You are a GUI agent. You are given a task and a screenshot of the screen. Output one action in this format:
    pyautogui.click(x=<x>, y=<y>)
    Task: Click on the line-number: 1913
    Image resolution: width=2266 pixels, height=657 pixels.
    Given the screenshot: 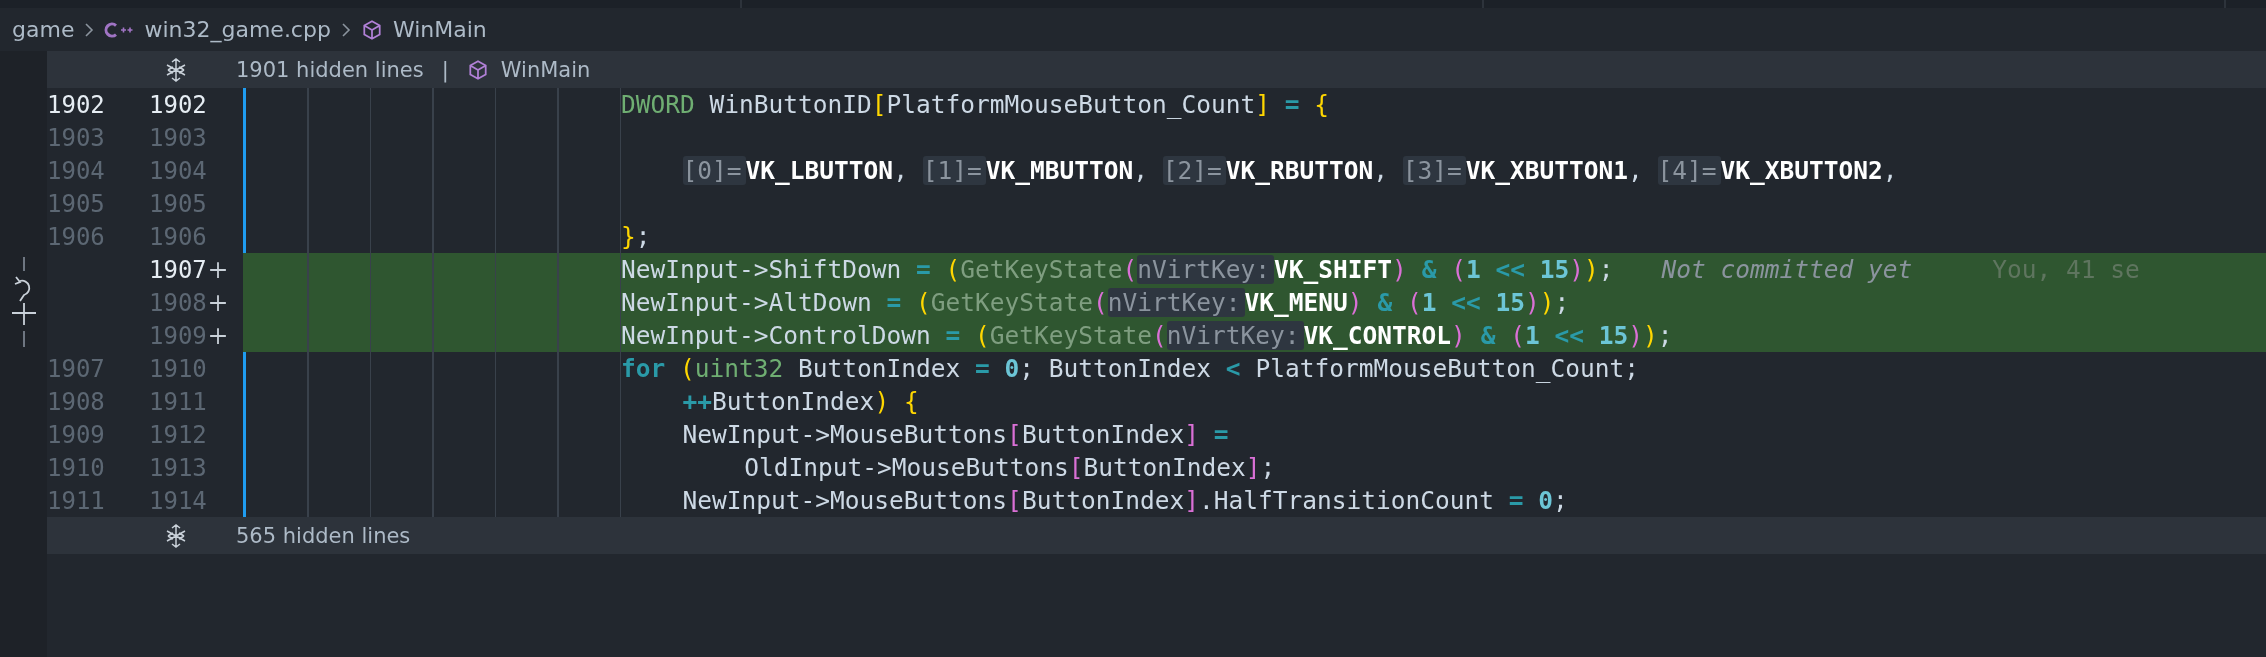 What is the action you would take?
    pyautogui.click(x=178, y=467)
    